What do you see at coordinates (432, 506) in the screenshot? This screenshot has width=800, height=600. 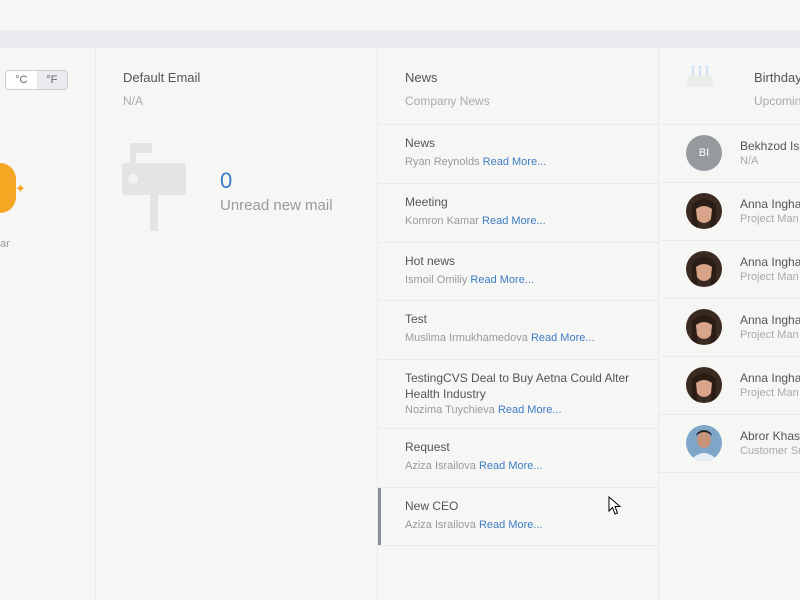 I see `news-item-title: New CEO` at bounding box center [432, 506].